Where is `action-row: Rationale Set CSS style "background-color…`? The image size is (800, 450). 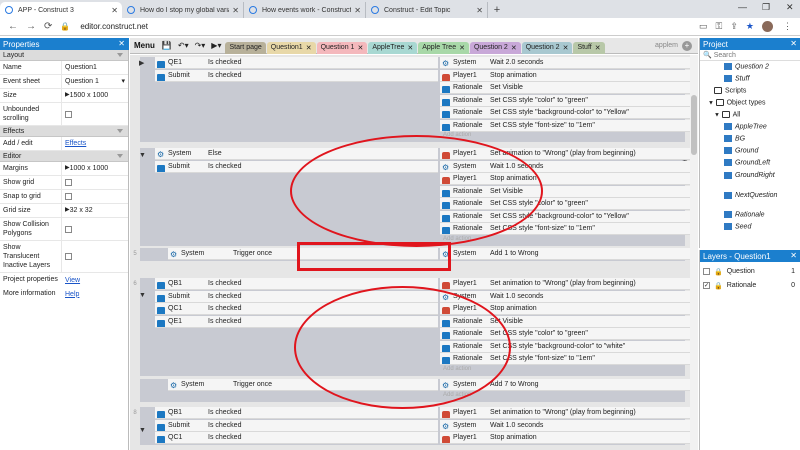
action-row: Rationale Set CSS style "background-color… is located at coordinates (565, 113).